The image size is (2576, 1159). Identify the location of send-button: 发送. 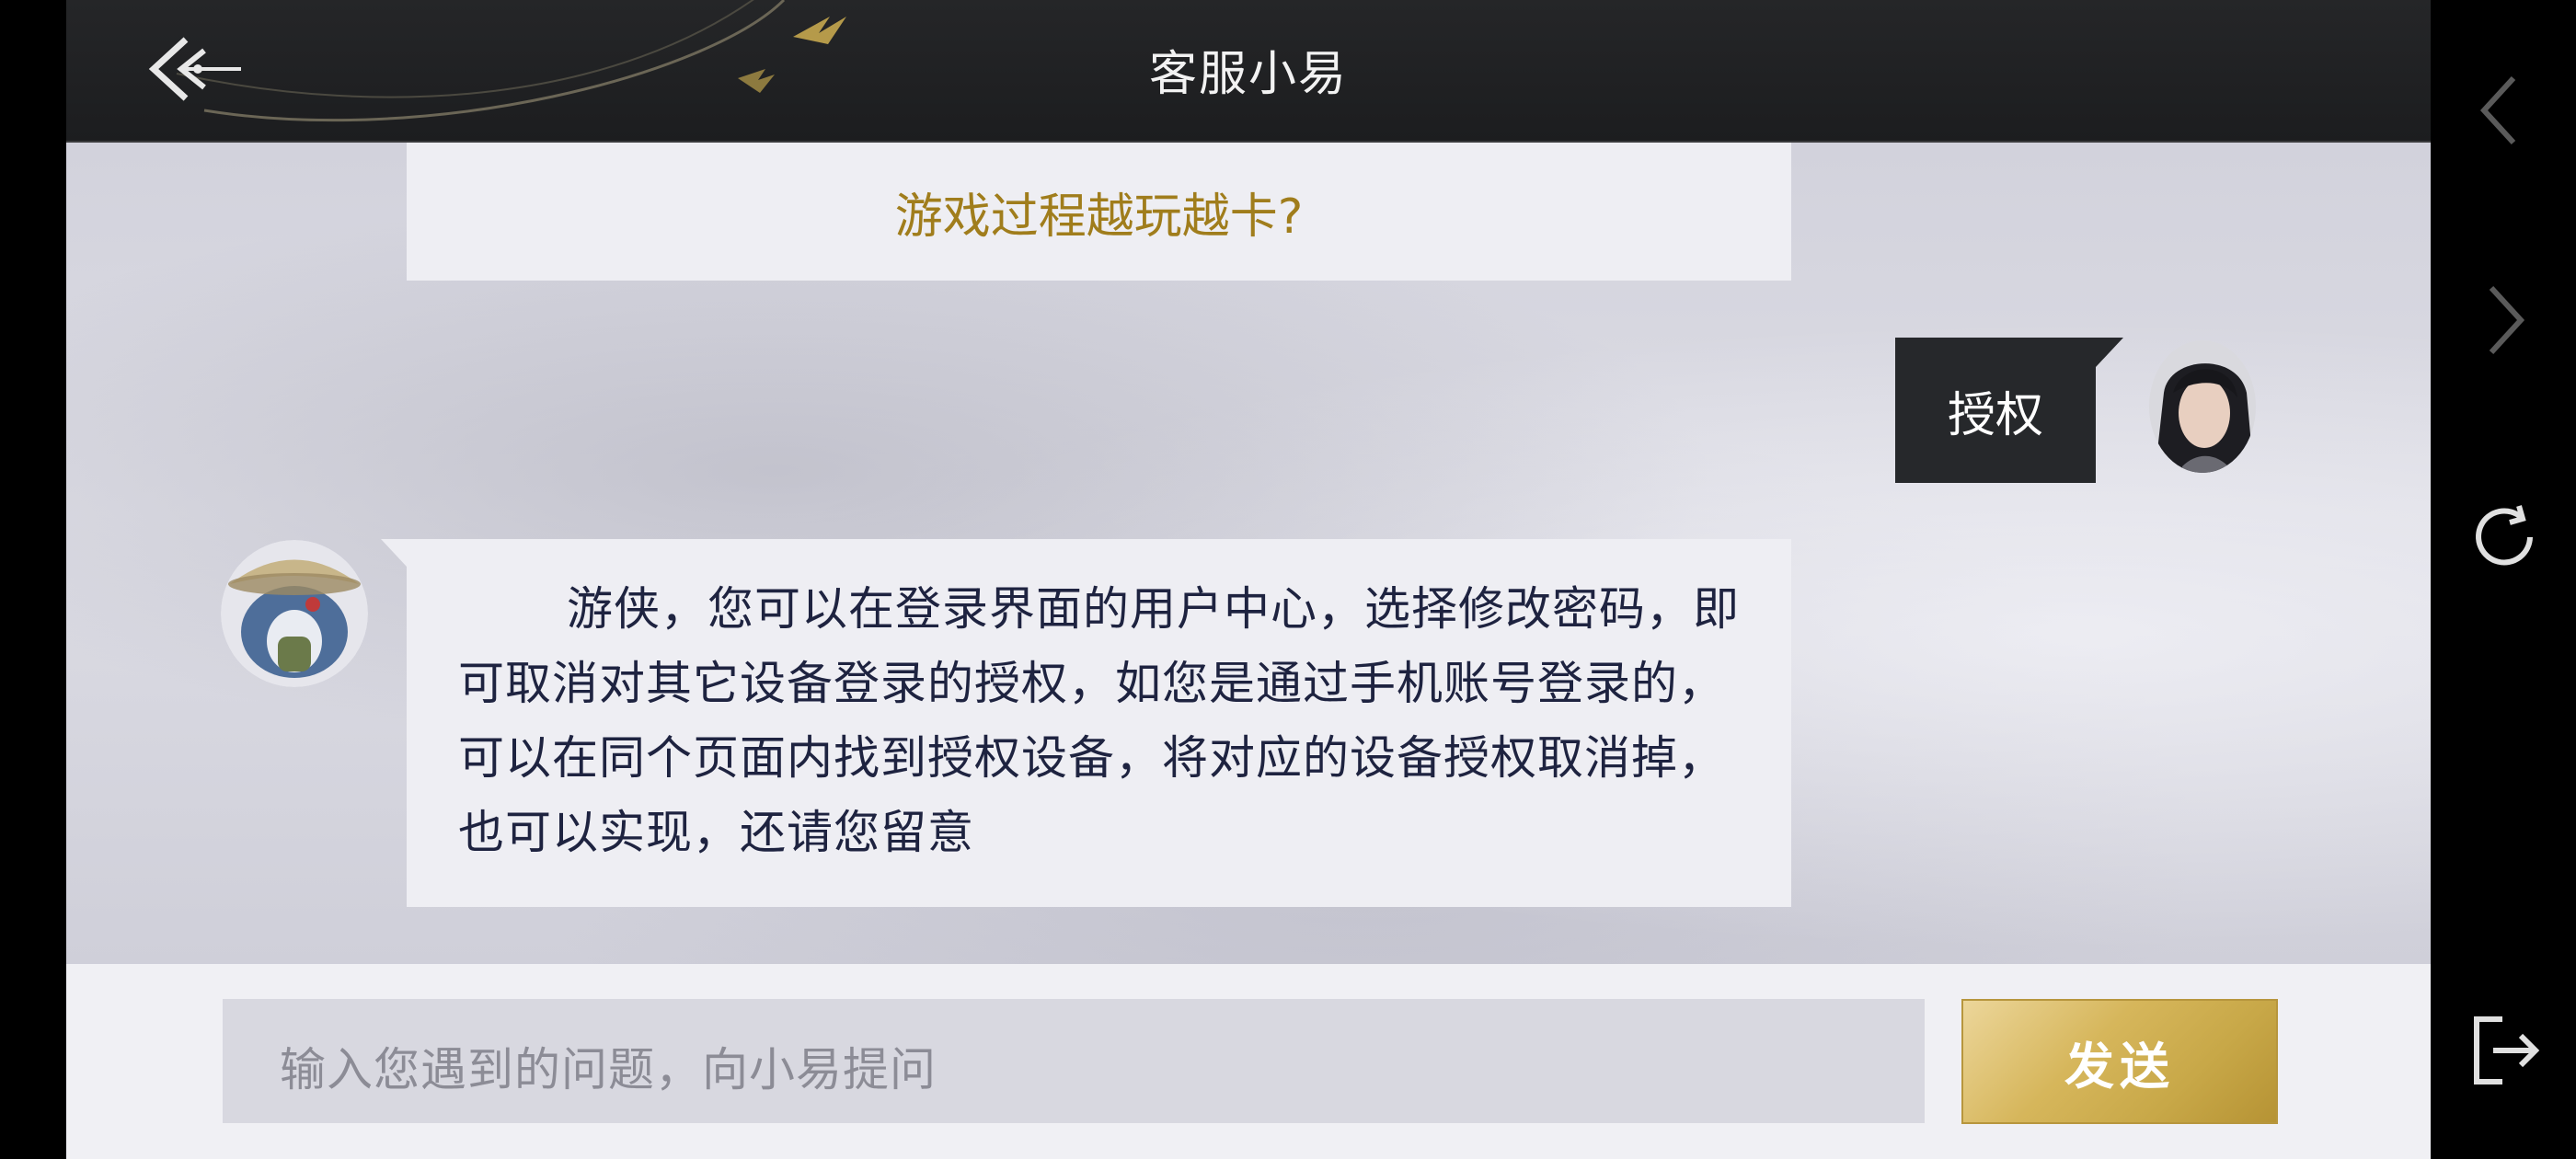
(2119, 1061).